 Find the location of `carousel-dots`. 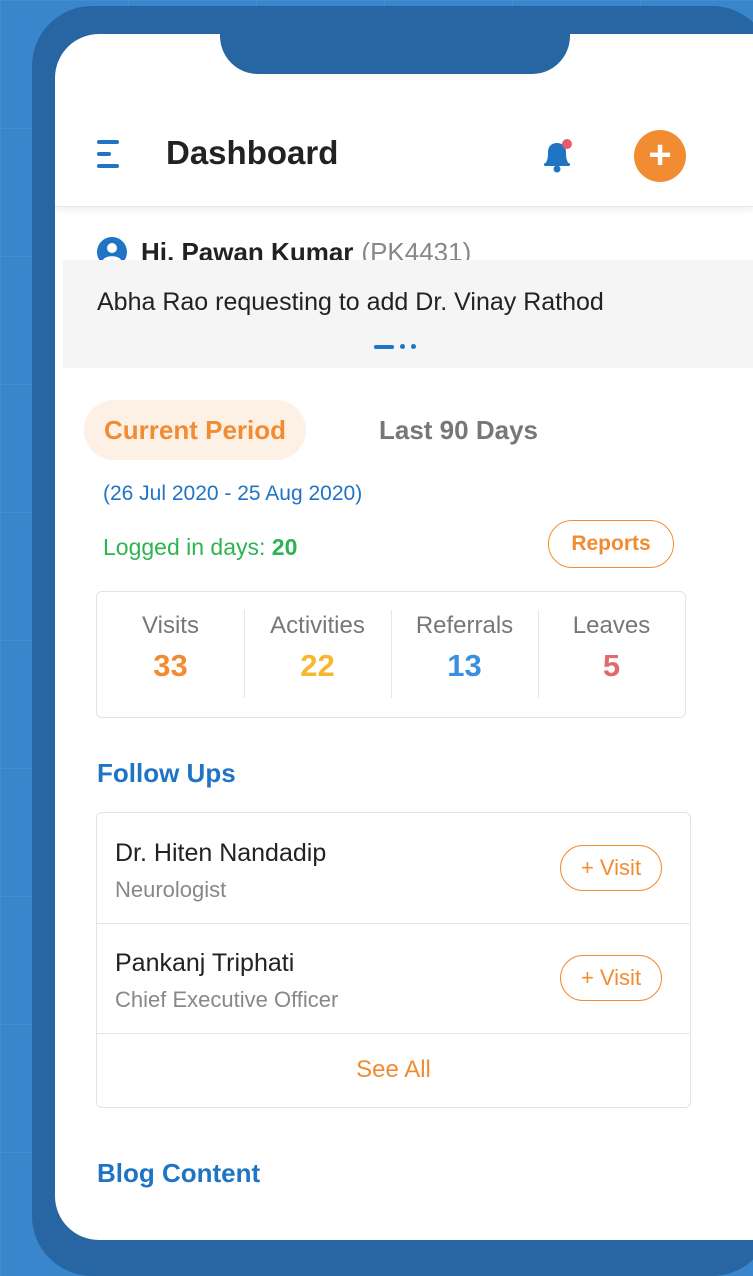

carousel-dots is located at coordinates (398, 346).